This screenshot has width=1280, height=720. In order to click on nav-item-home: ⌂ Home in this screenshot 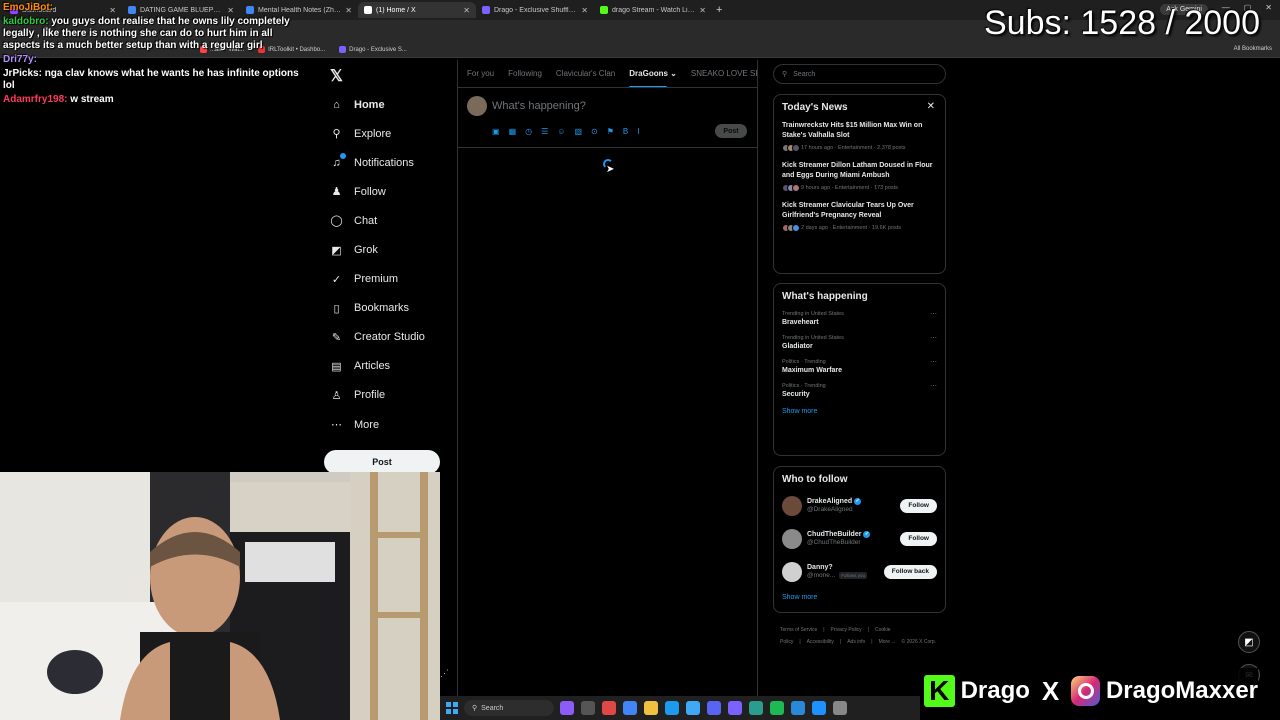, I will do `click(390, 104)`.